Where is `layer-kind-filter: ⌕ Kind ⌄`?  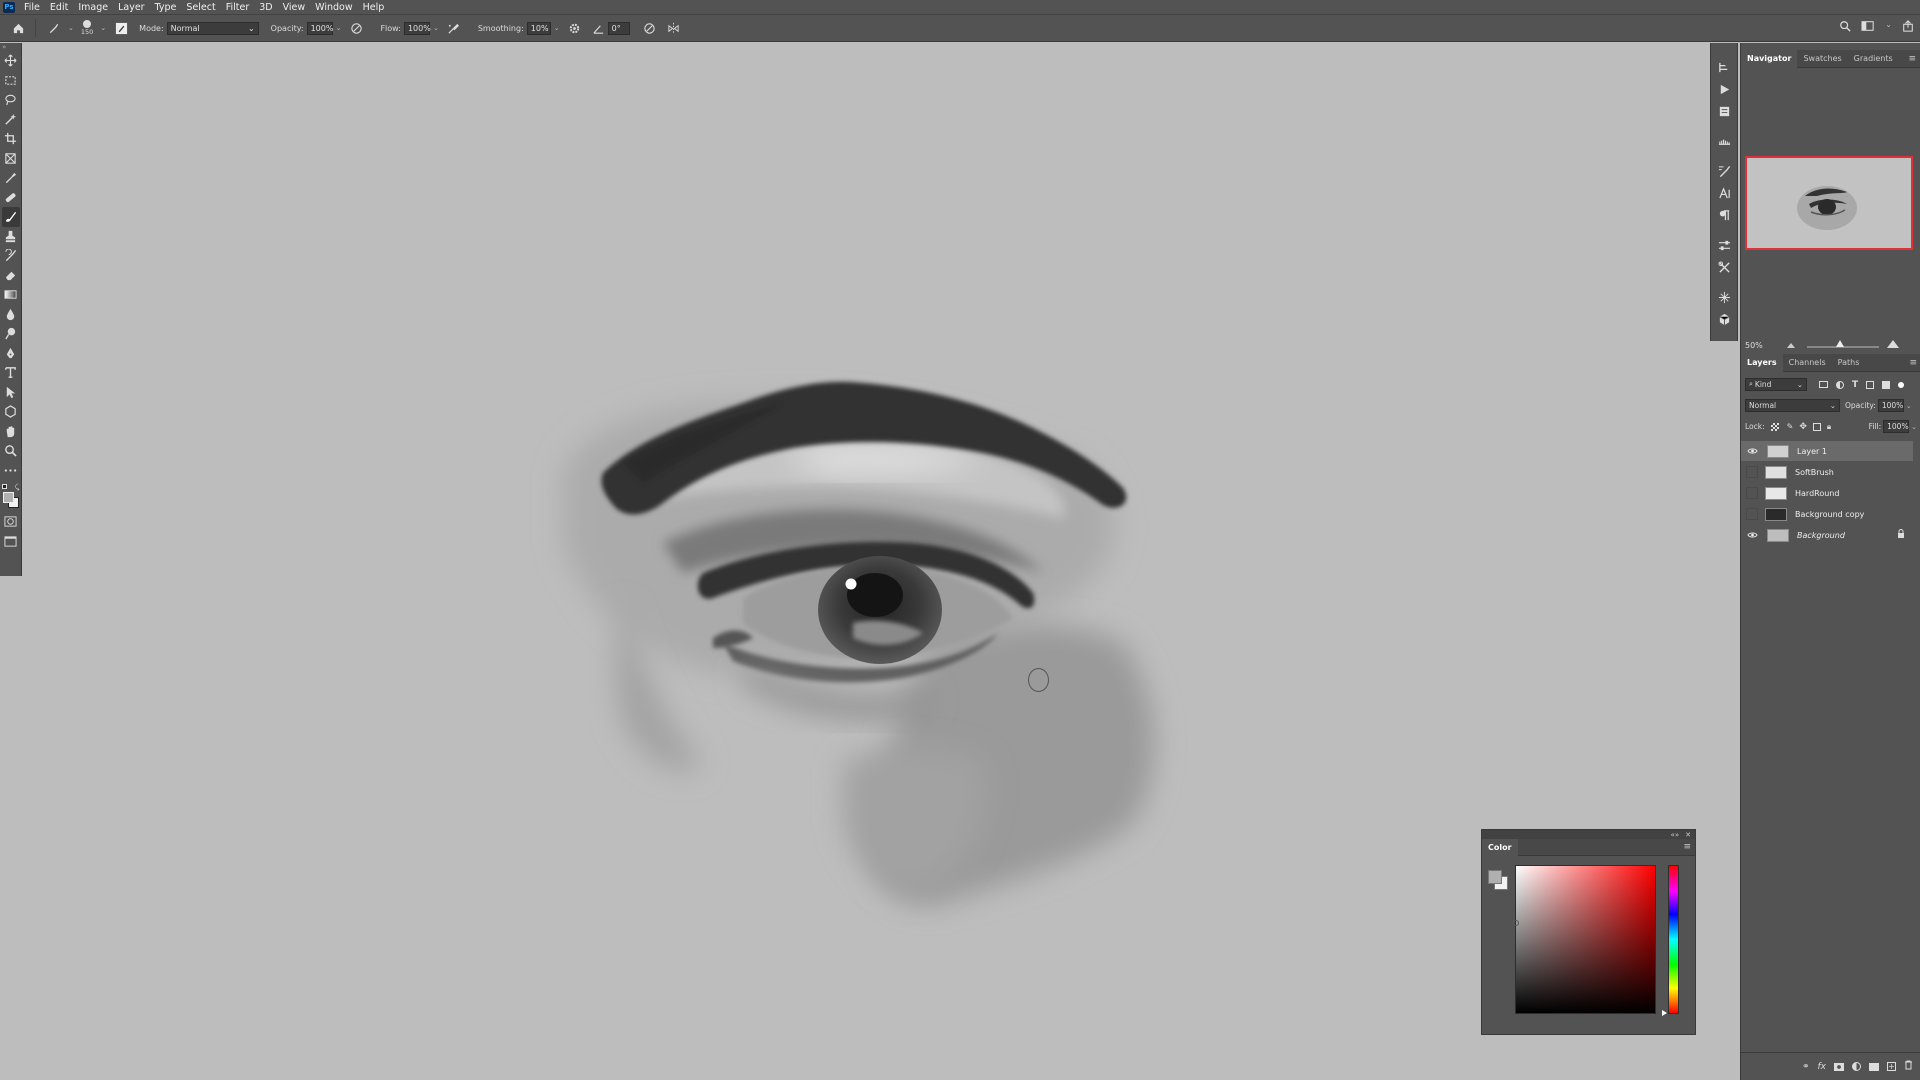
layer-kind-filter: ⌕ Kind ⌄ is located at coordinates (1776, 384).